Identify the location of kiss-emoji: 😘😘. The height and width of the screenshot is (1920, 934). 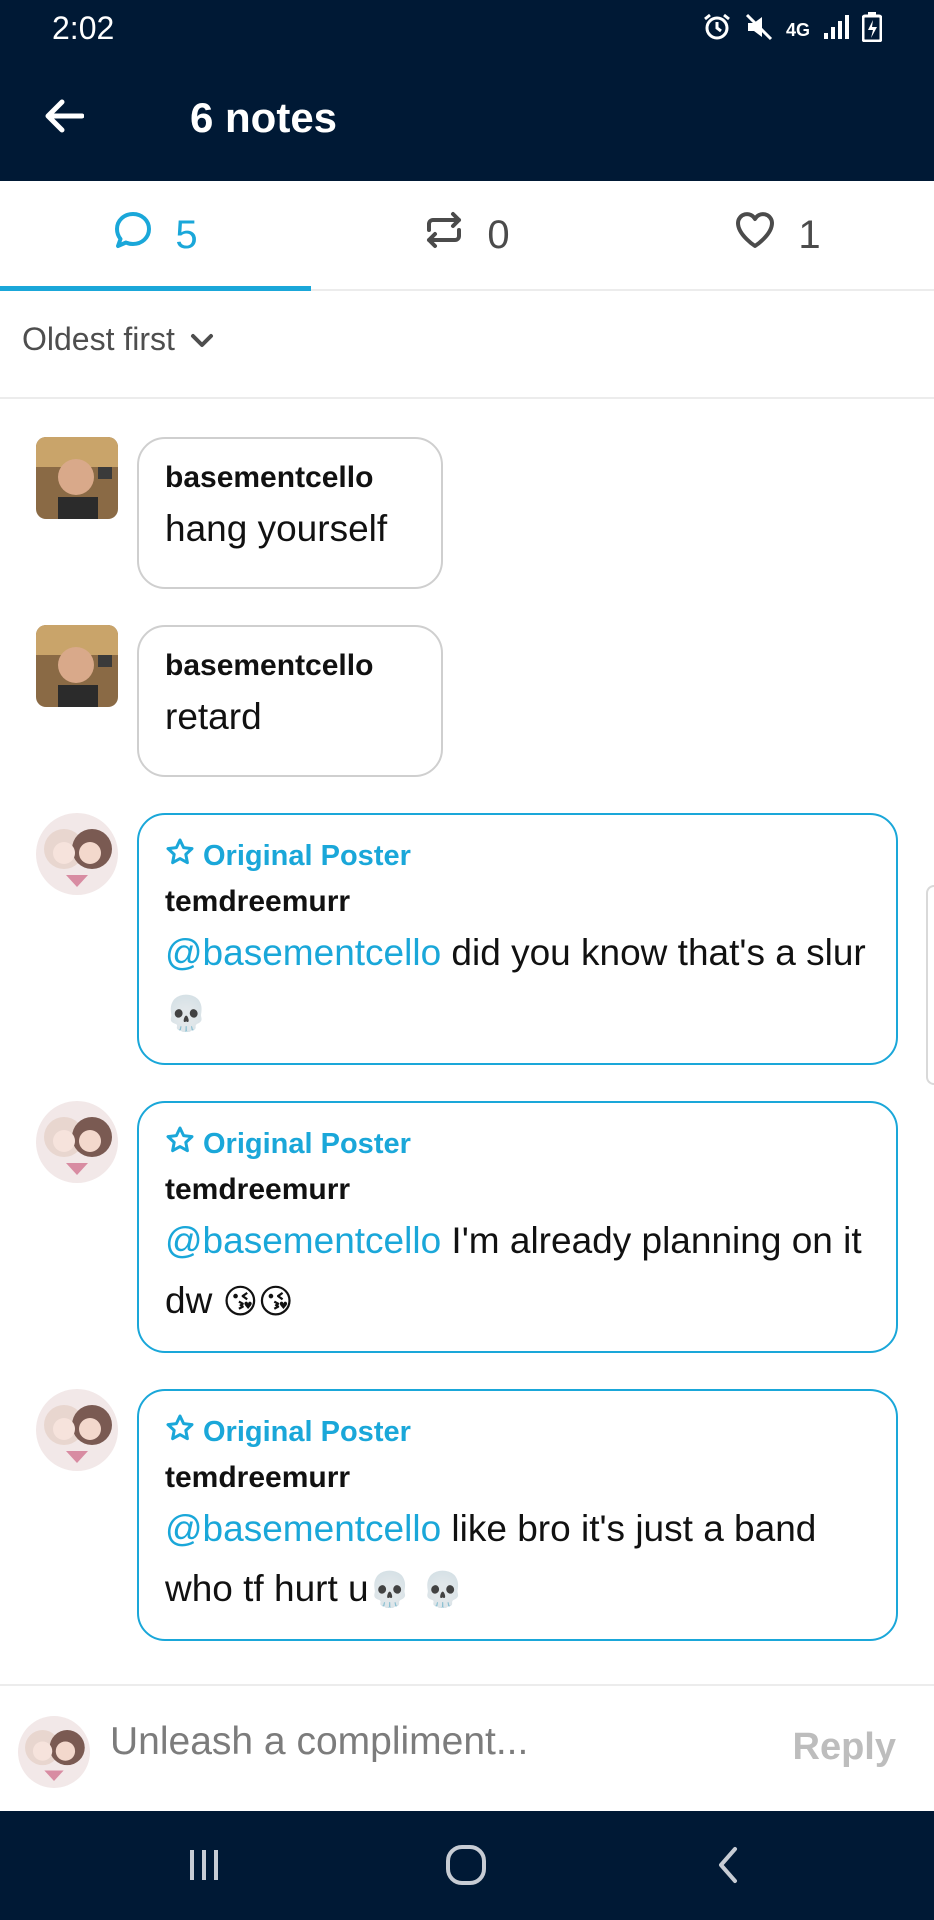
(258, 1302).